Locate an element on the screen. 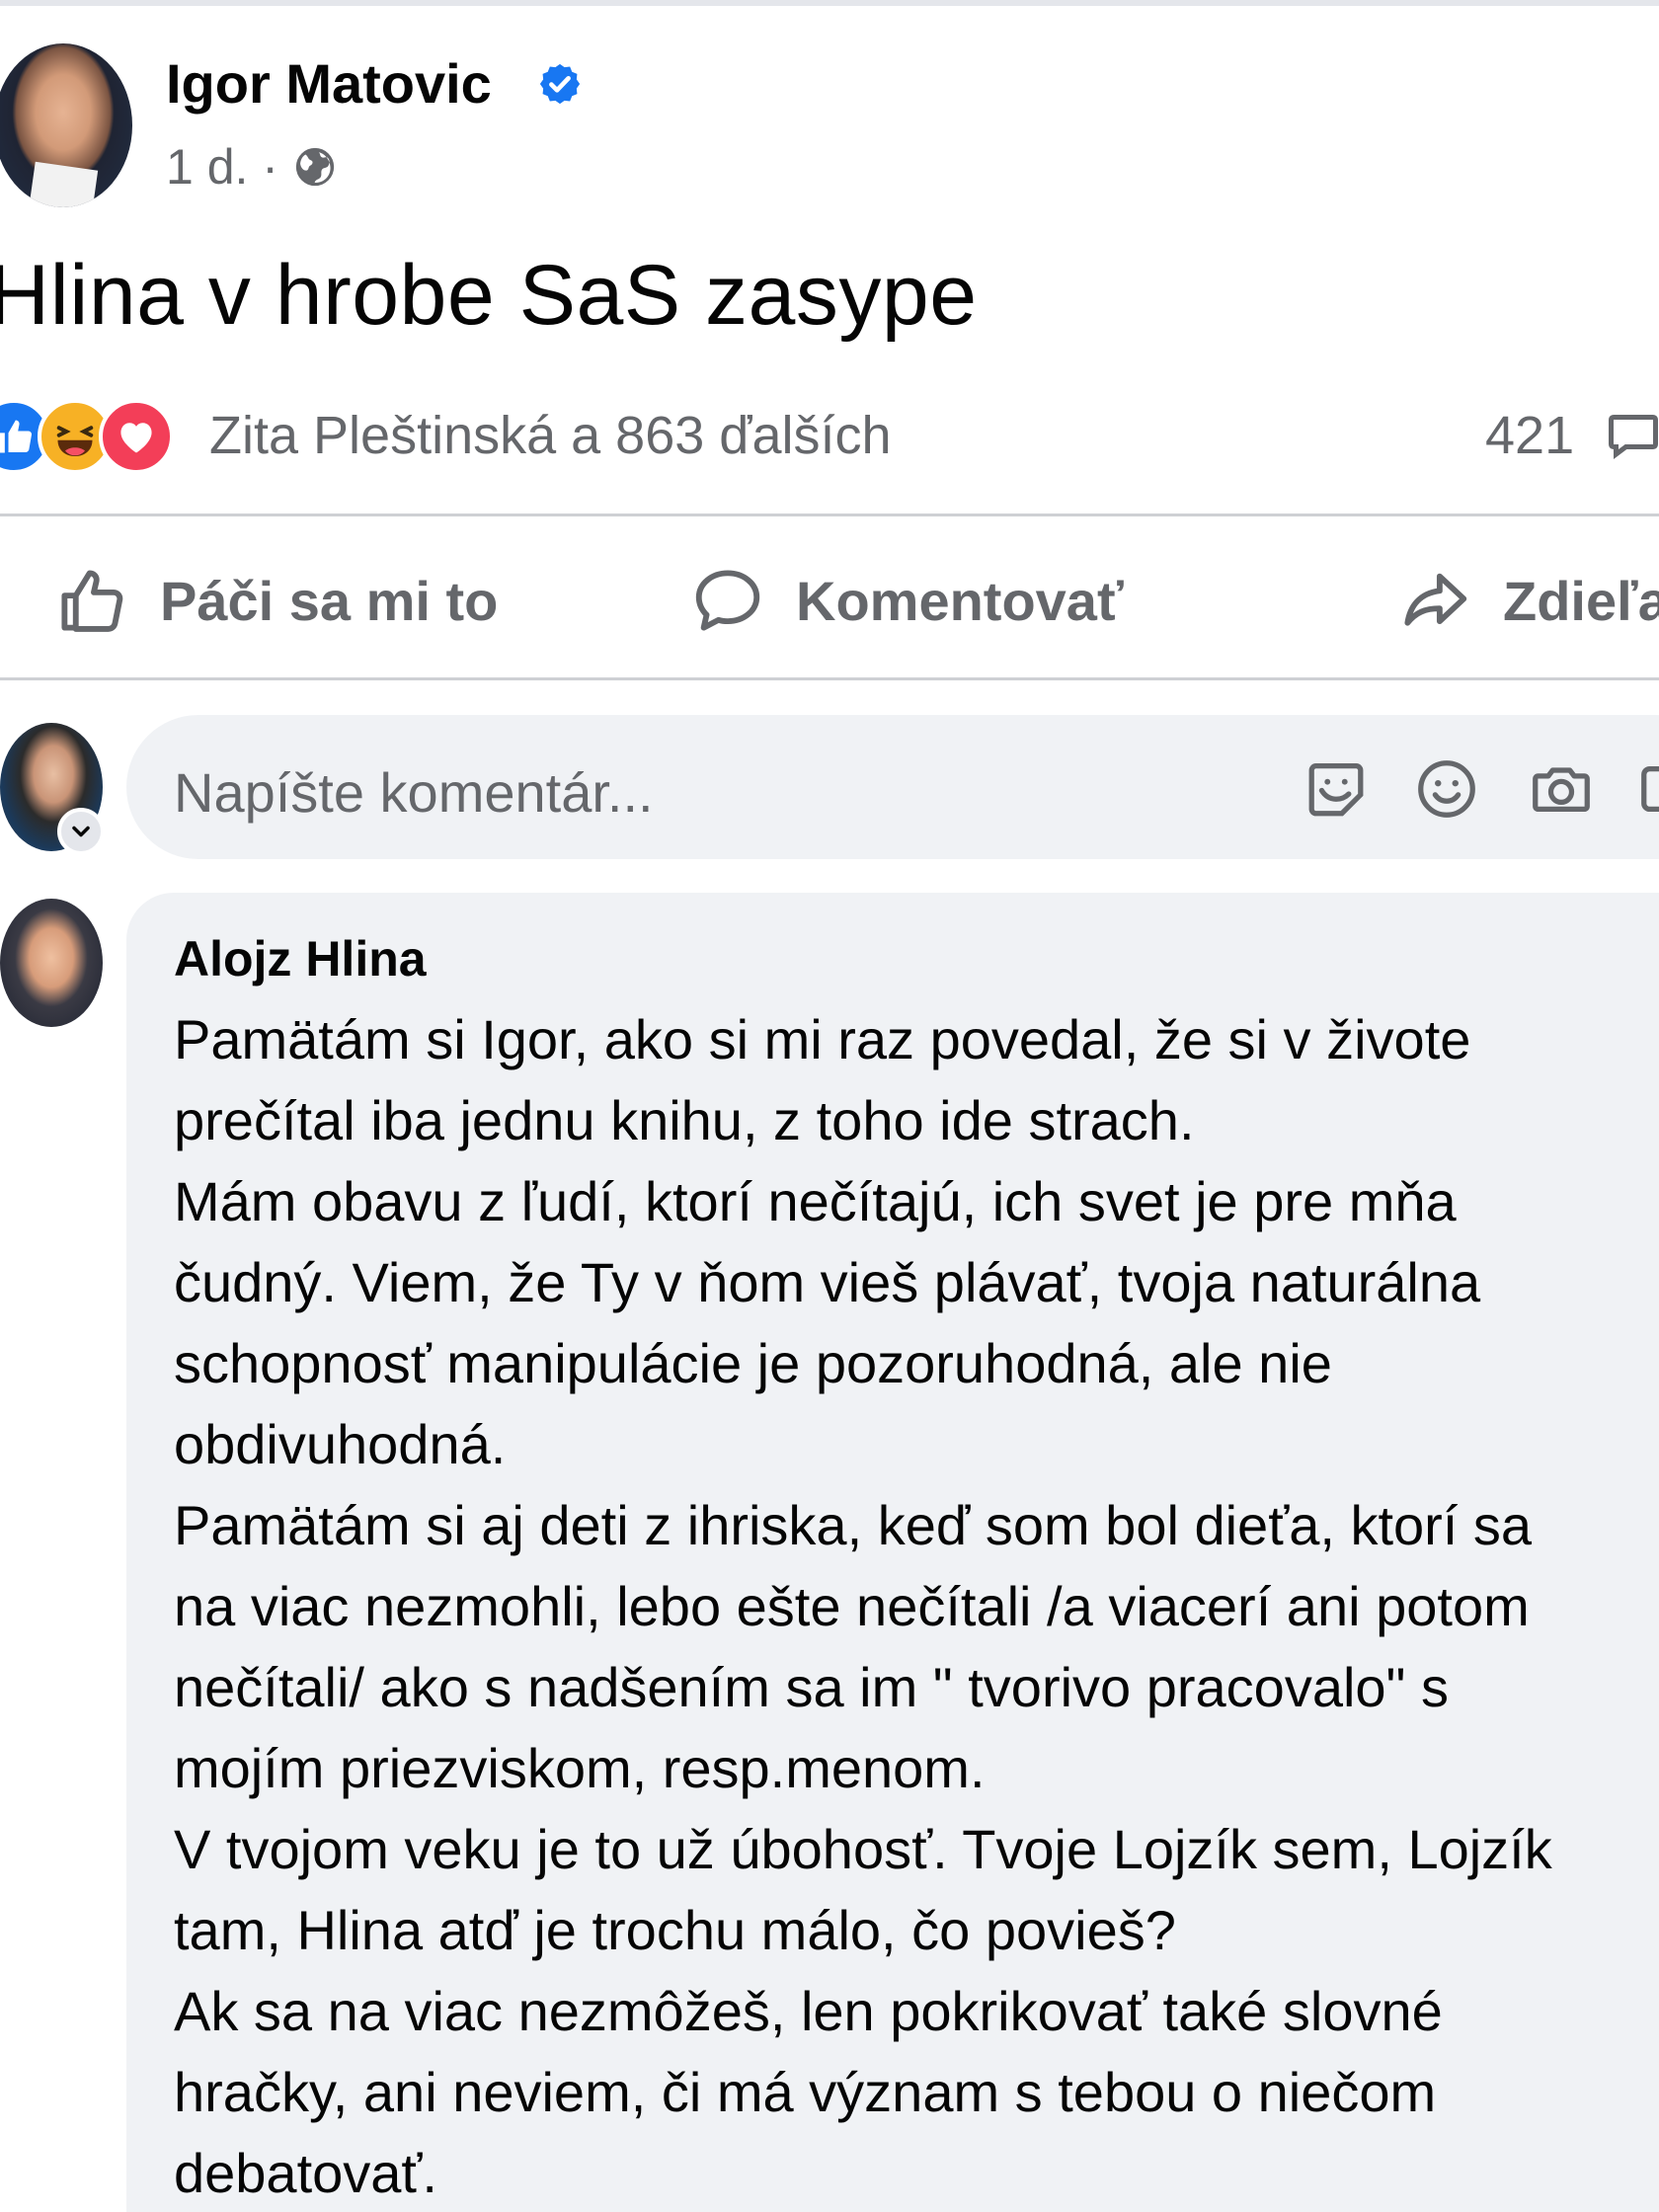 This screenshot has width=1659, height=2212. comment-line: debatovať. is located at coordinates (305, 2173).